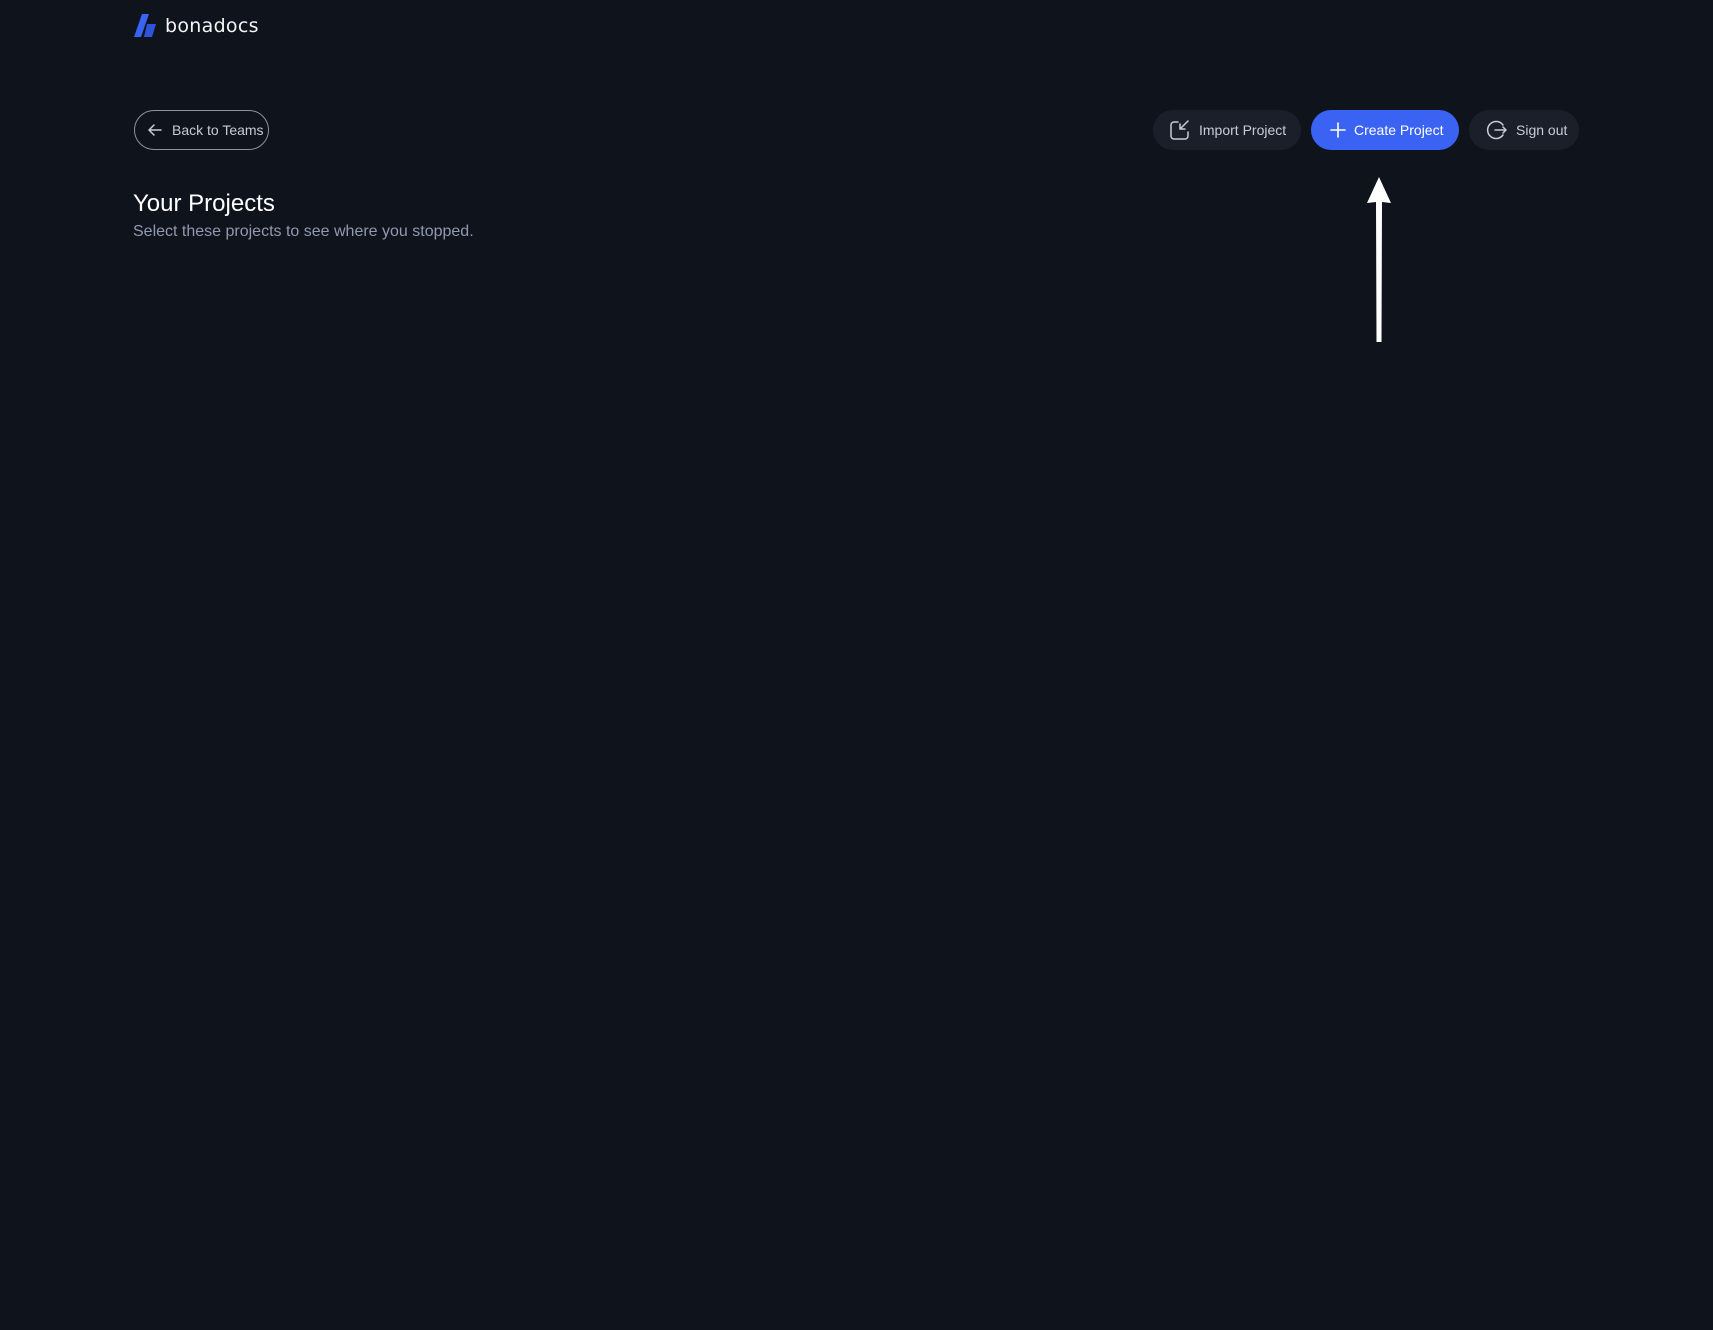 This screenshot has height=1330, width=1713. I want to click on import-icon, so click(1179, 130).